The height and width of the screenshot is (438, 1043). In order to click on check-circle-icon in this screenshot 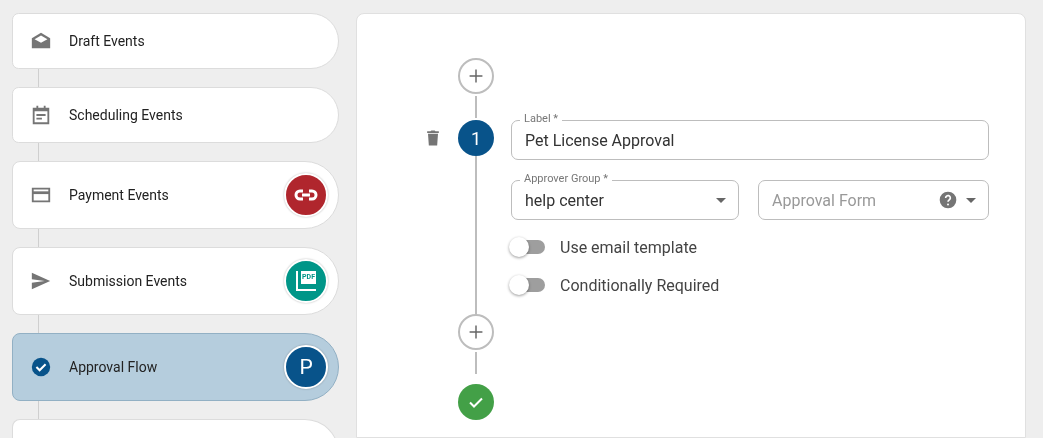, I will do `click(41, 367)`.